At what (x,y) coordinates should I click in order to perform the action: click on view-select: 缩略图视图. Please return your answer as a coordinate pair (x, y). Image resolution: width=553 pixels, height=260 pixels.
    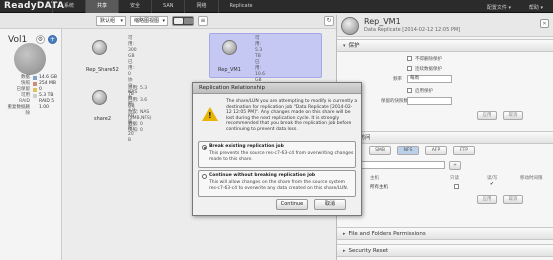
    Looking at the image, I should click on (149, 21).